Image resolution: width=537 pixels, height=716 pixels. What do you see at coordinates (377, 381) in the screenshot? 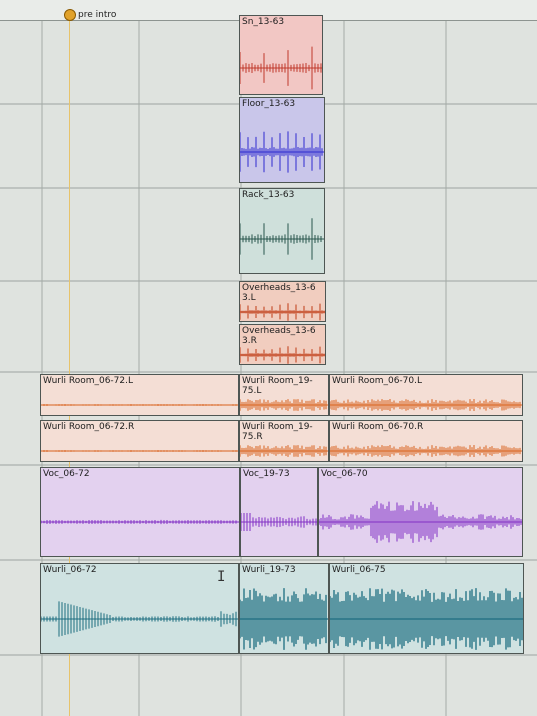
I see `clip-label: Wurli Room_06-70.L` at bounding box center [377, 381].